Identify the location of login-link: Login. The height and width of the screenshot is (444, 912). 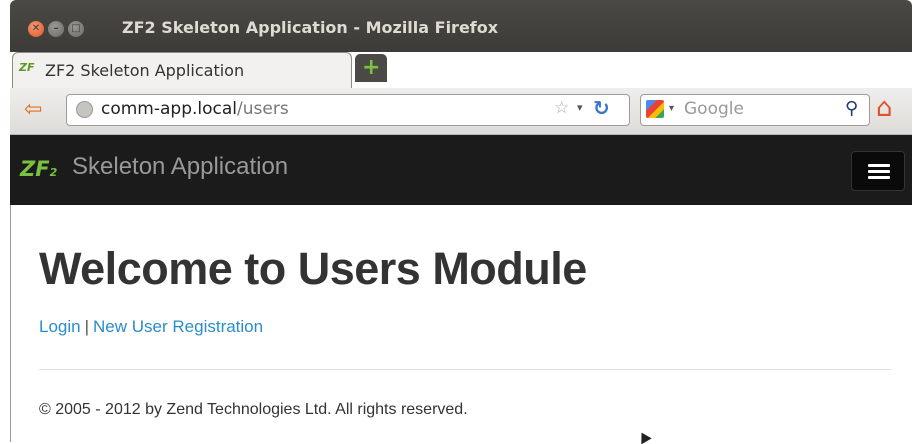
(60, 326).